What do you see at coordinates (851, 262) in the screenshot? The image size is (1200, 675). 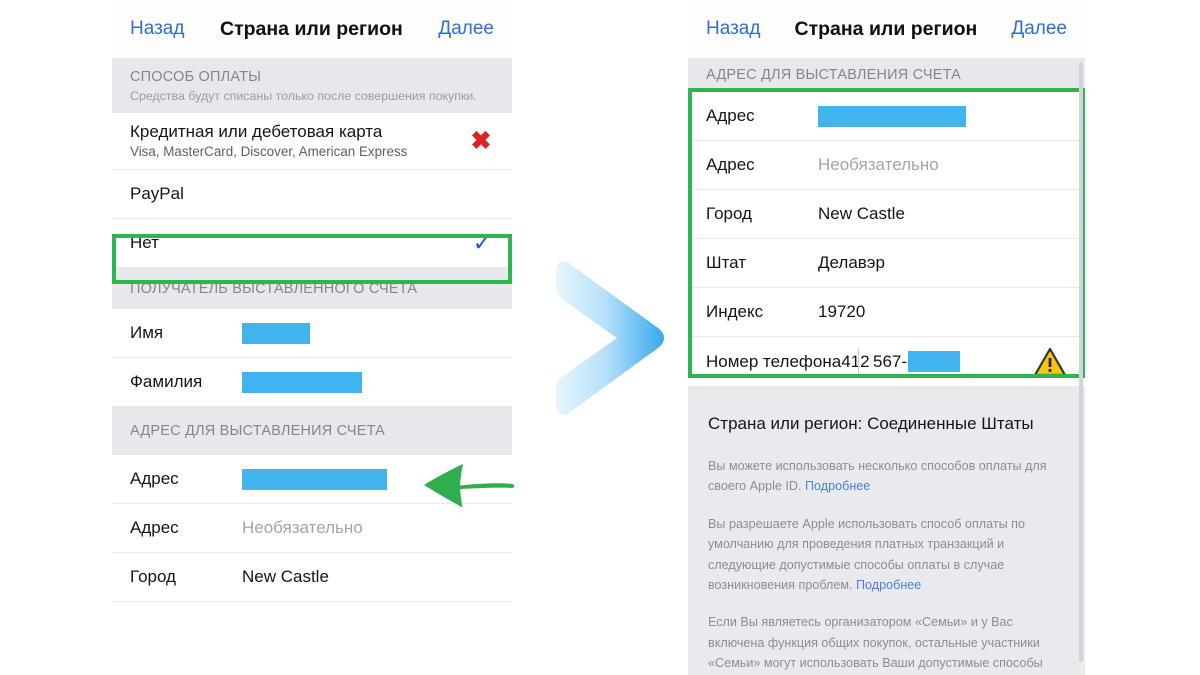 I see `billing-state-value: Делавэр` at bounding box center [851, 262].